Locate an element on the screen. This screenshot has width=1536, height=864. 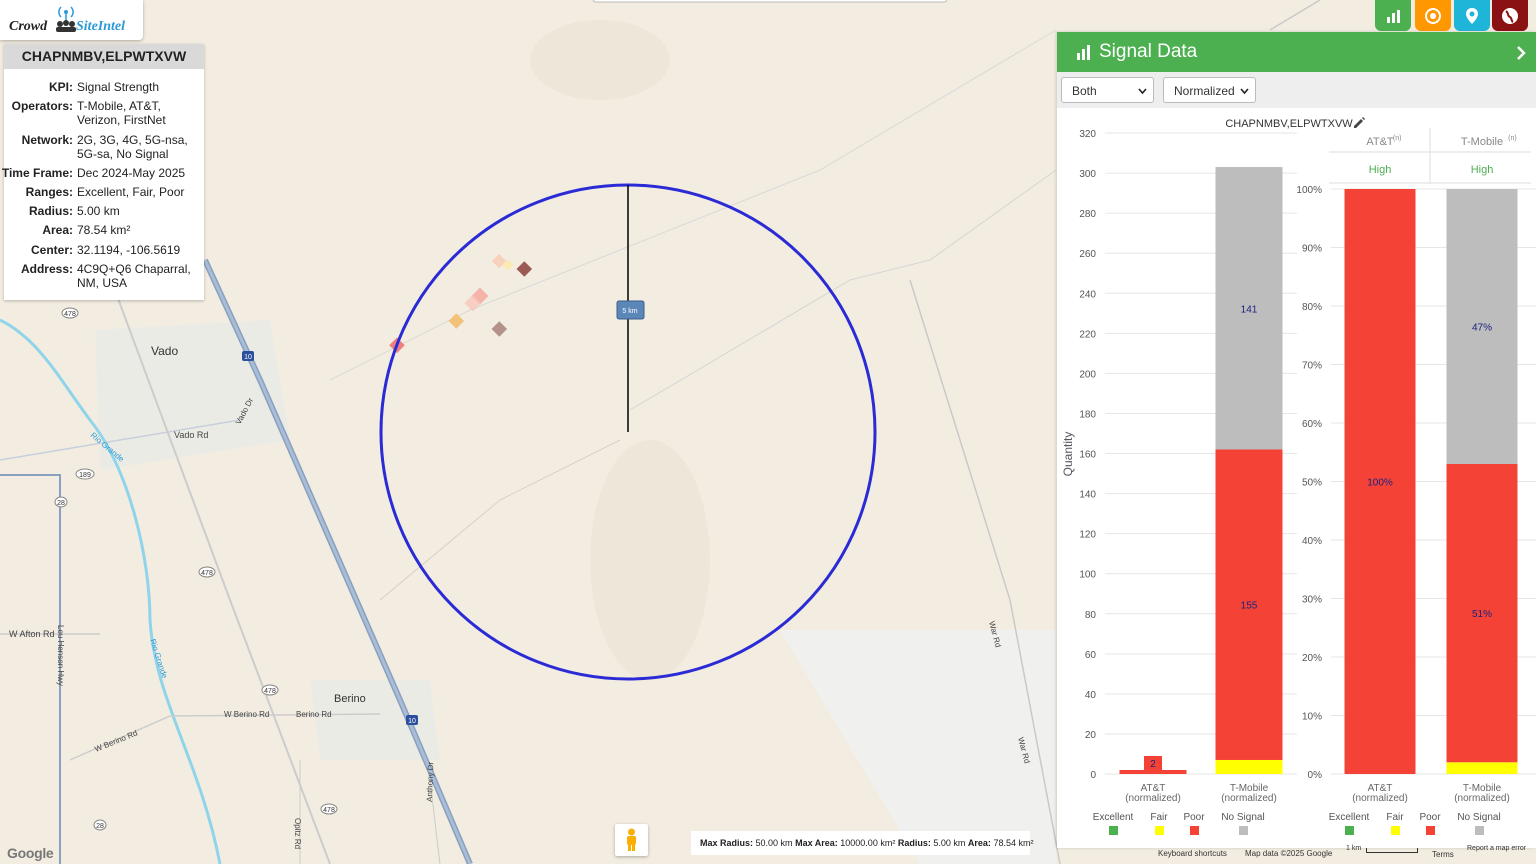
status-radius-value: 5.00 km is located at coordinates (949, 843).